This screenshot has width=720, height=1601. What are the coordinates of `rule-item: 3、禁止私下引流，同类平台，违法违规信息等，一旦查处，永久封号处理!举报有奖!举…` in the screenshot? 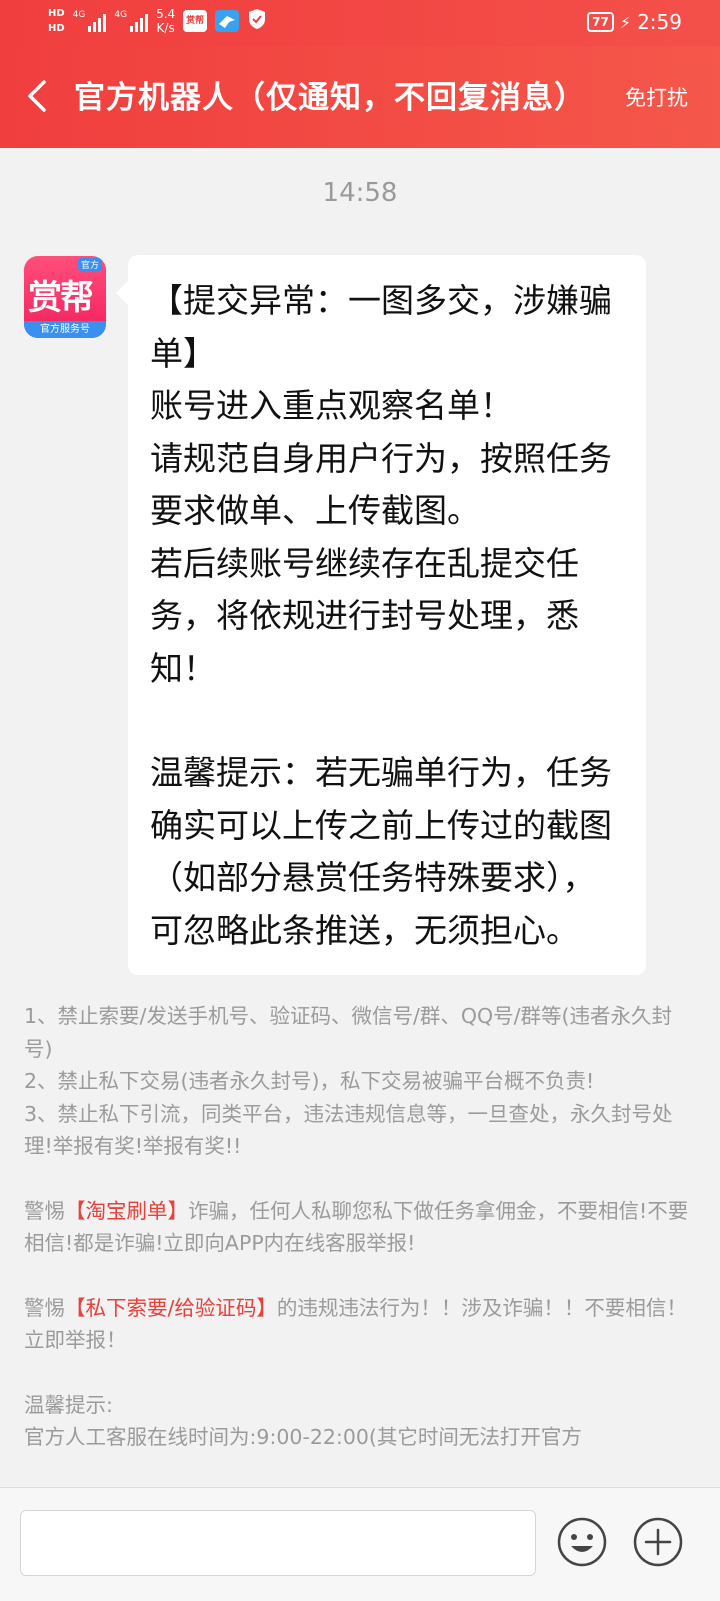 It's located at (348, 1130).